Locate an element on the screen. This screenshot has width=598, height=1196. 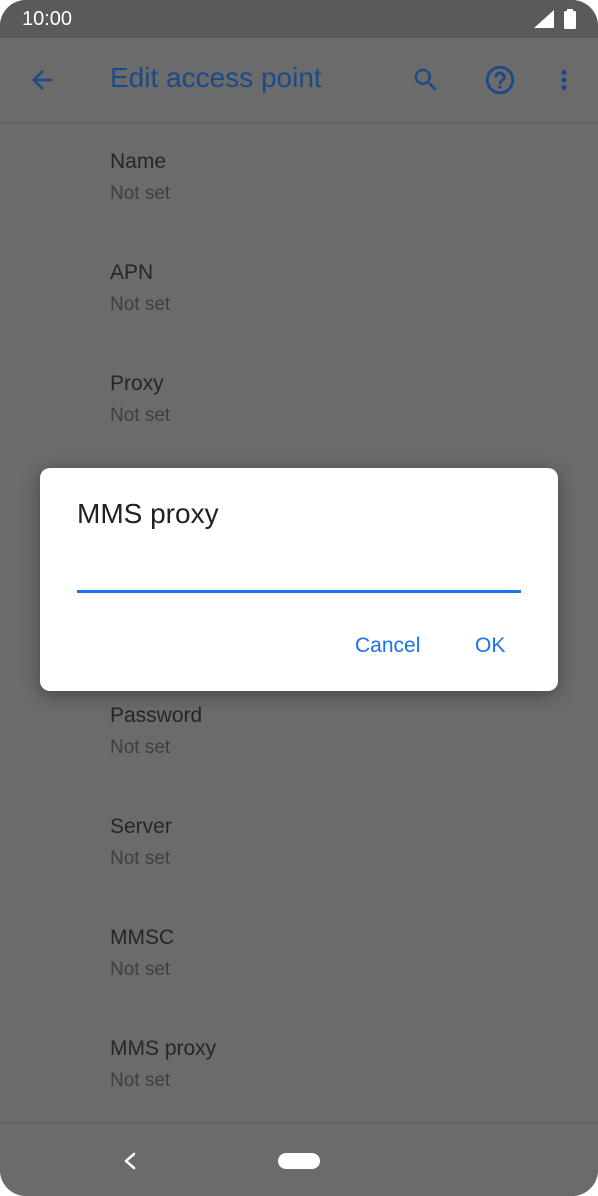
signal-icon is located at coordinates (544, 21).